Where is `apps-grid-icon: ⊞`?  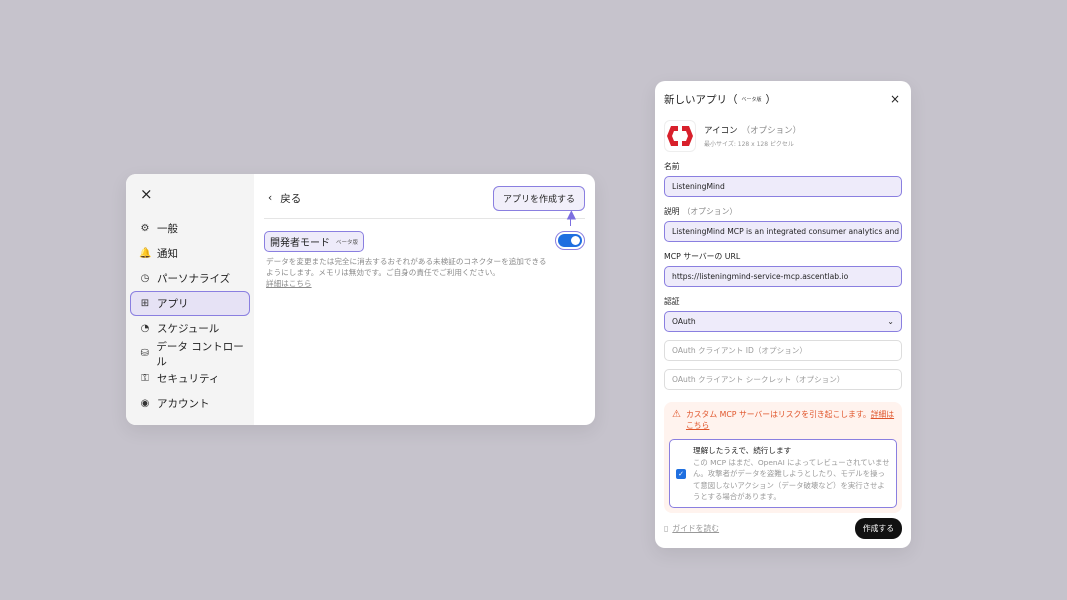
apps-grid-icon: ⊞ is located at coordinates (145, 303).